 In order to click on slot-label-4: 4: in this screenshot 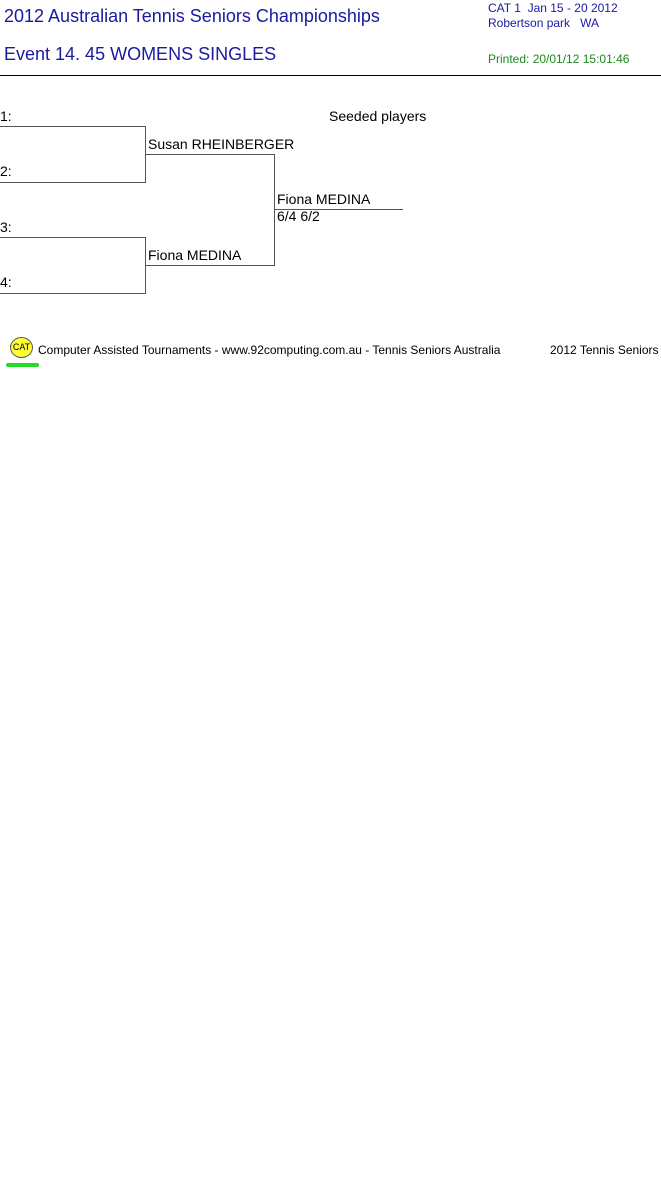, I will do `click(6, 282)`.